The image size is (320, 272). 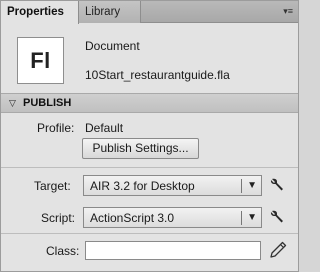 I want to click on panel-menu-icon: ▾≡, so click(x=286, y=11).